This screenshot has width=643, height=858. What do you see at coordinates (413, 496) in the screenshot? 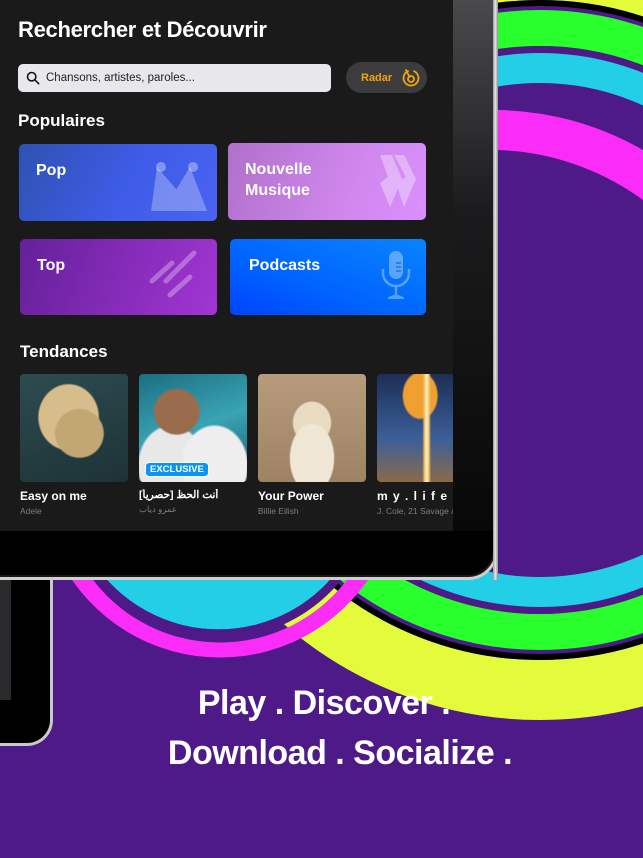
I see `track-title: m y . l i f e` at bounding box center [413, 496].